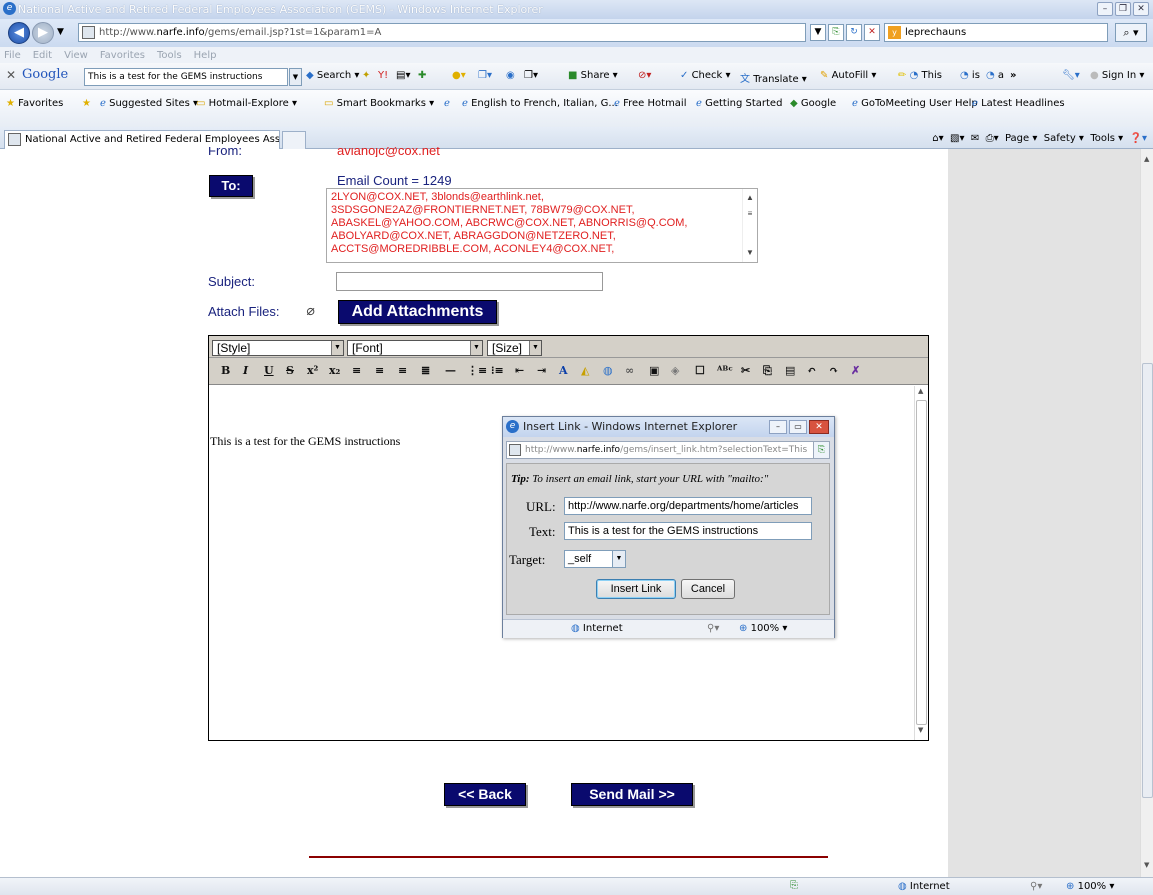  I want to click on fav-latest-headlines: ℯ Latest Headlines, so click(1018, 103).